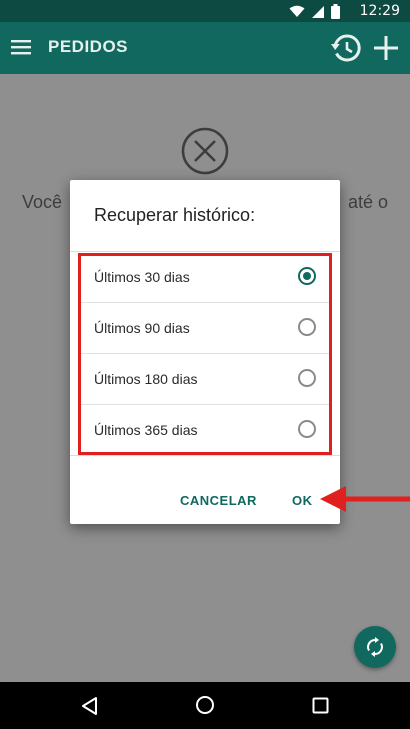  What do you see at coordinates (320, 705) in the screenshot?
I see `recent-apps-icon` at bounding box center [320, 705].